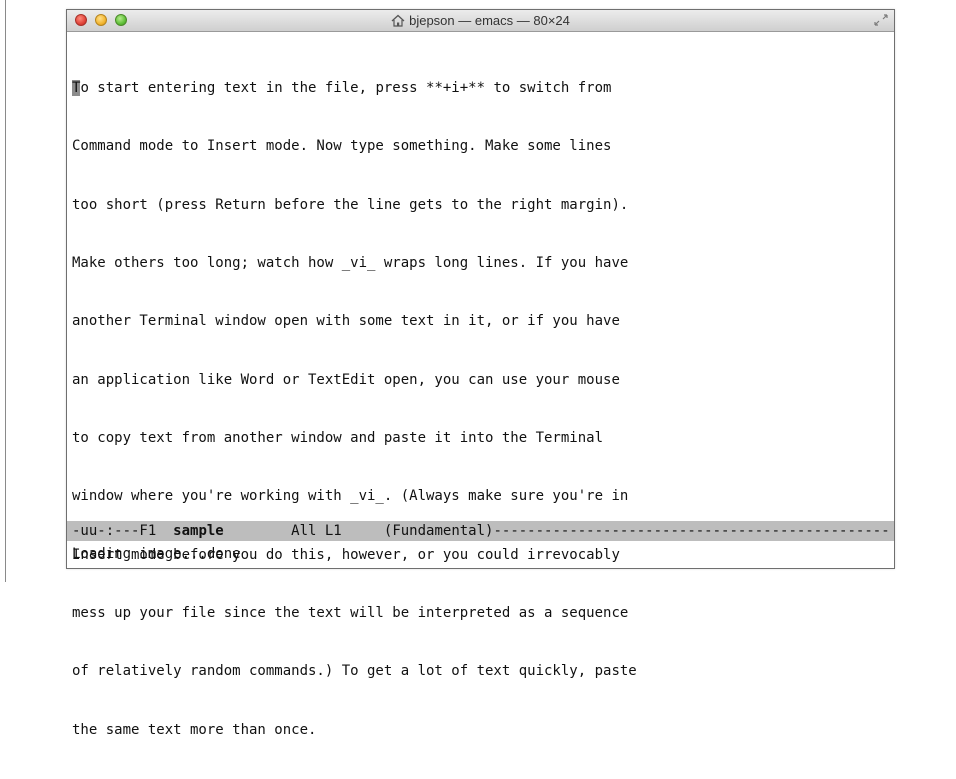 The image size is (956, 779). I want to click on modeline-position: All L1, so click(303, 531).